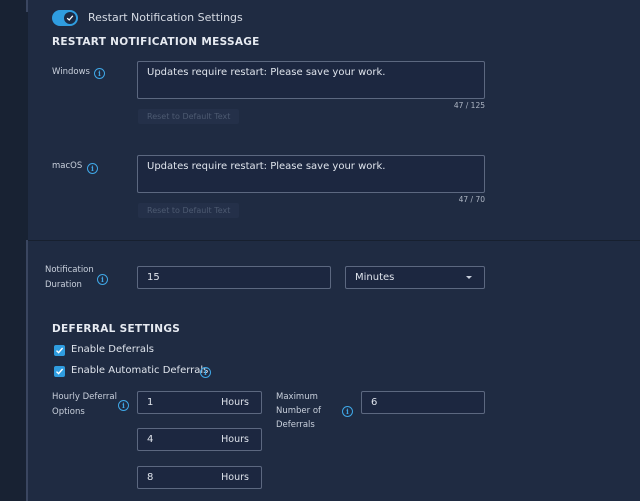 The height and width of the screenshot is (501, 640). Describe the element at coordinates (150, 477) in the screenshot. I see `hourly-option-value: 8` at that location.